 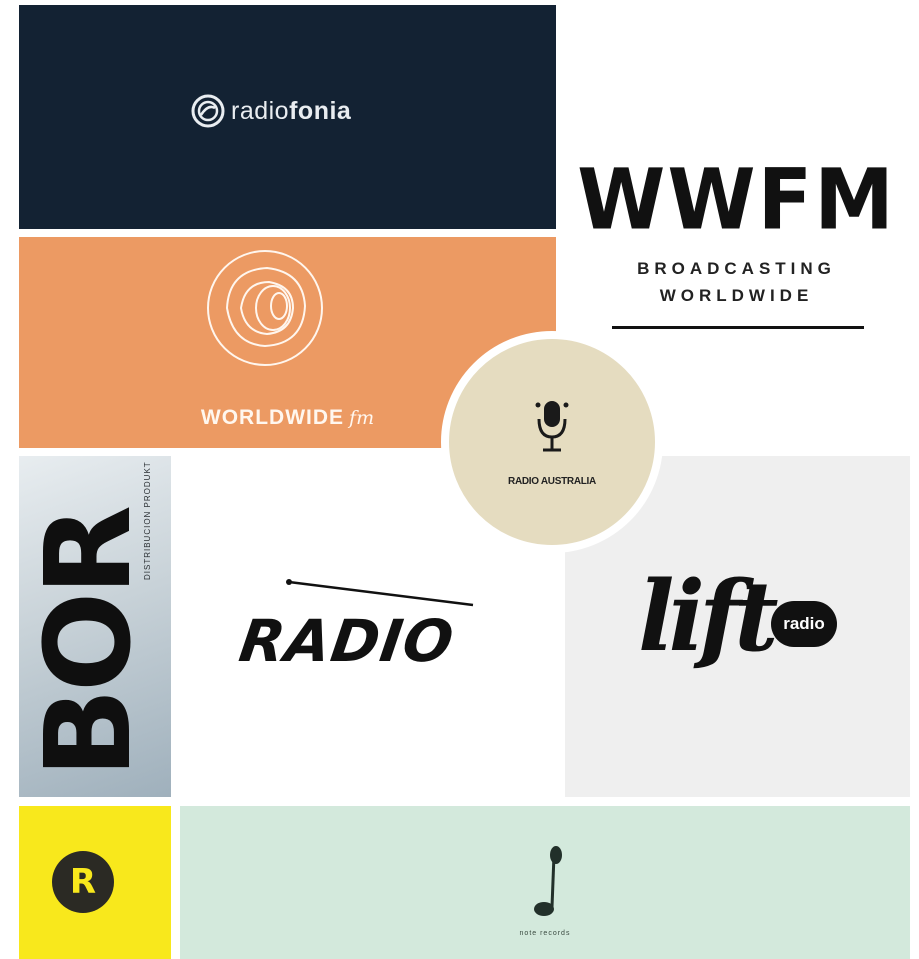 I want to click on r-letter: R, so click(x=83, y=882).